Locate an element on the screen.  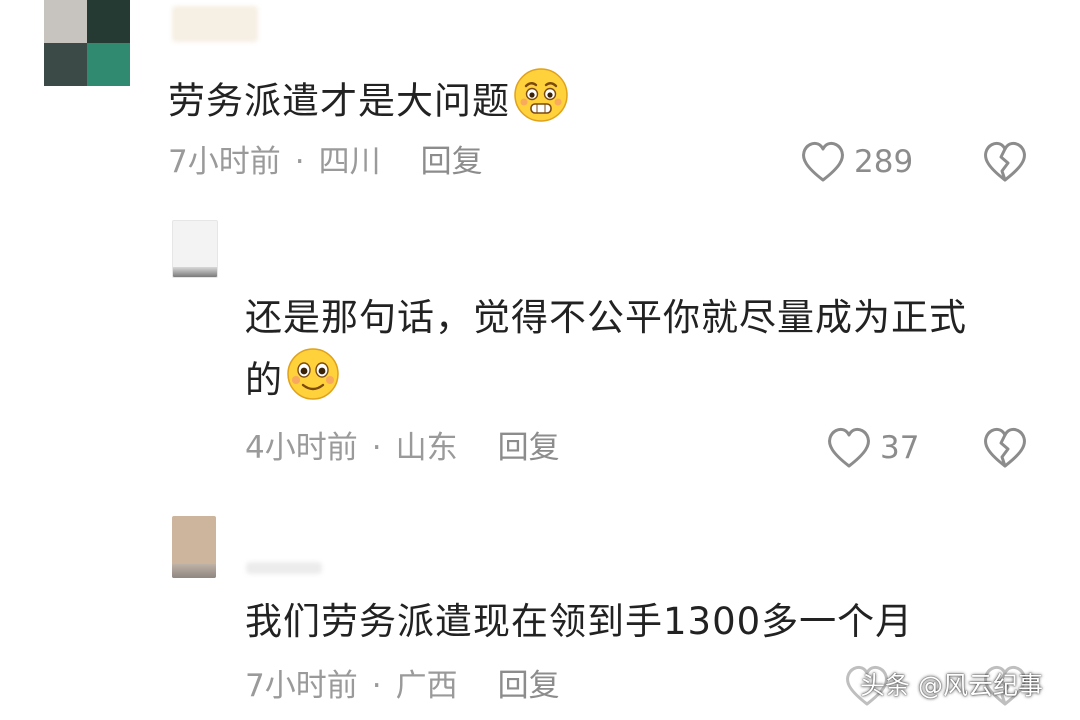
comment-2-text: 还是那句话，觉得不公平你就尽量成为正式 的 is located at coordinates (640, 354).